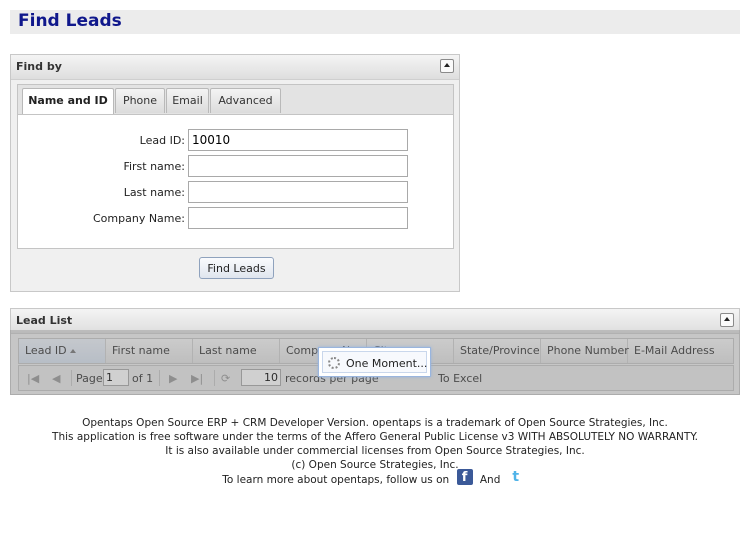 Image resolution: width=750 pixels, height=550 pixels. What do you see at coordinates (139, 218) in the screenshot?
I see `company-name-label: Company Name:` at bounding box center [139, 218].